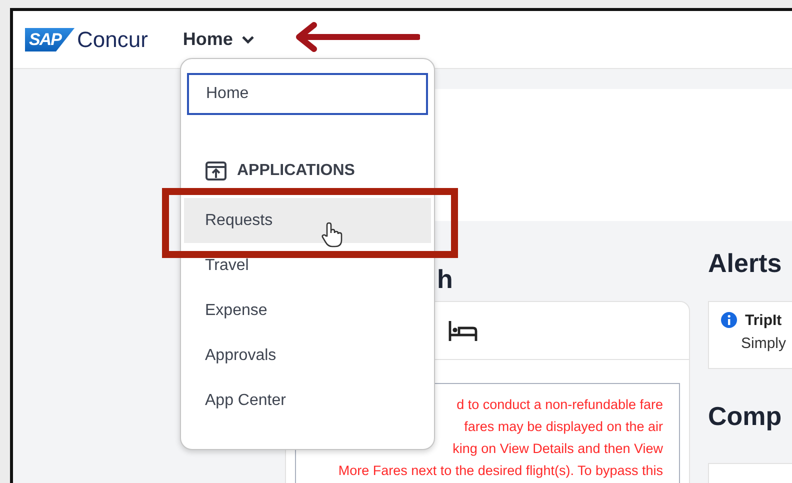 This screenshot has width=792, height=483. What do you see at coordinates (764, 320) in the screenshot?
I see `alert-title: TripIt` at bounding box center [764, 320].